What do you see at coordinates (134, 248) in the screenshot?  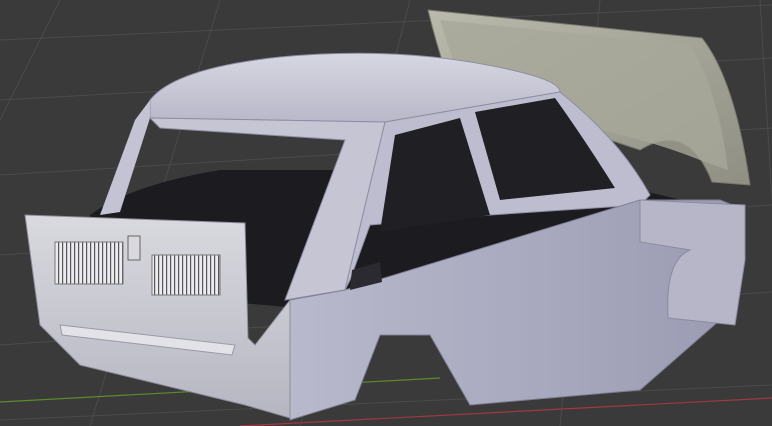 I see `front-badge` at bounding box center [134, 248].